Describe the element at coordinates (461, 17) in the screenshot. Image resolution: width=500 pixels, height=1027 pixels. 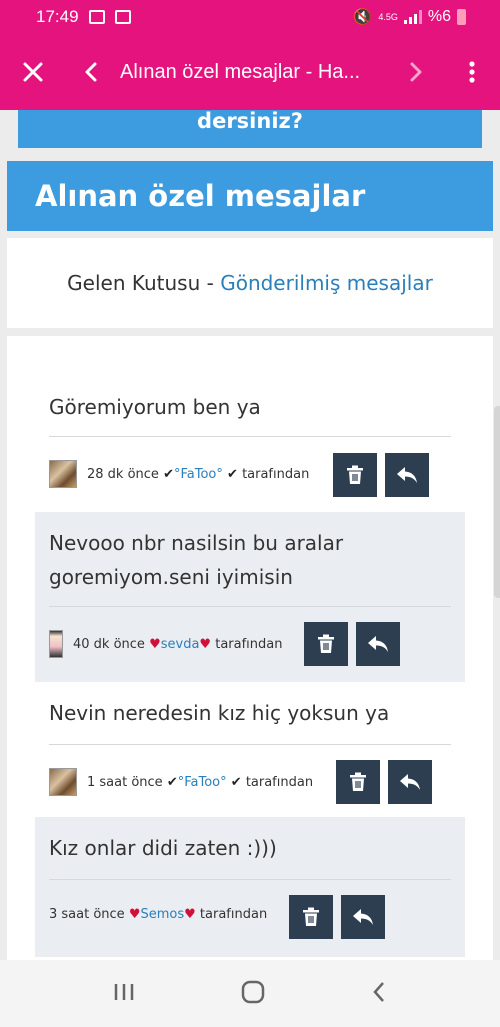
I see `battery-icon` at that location.